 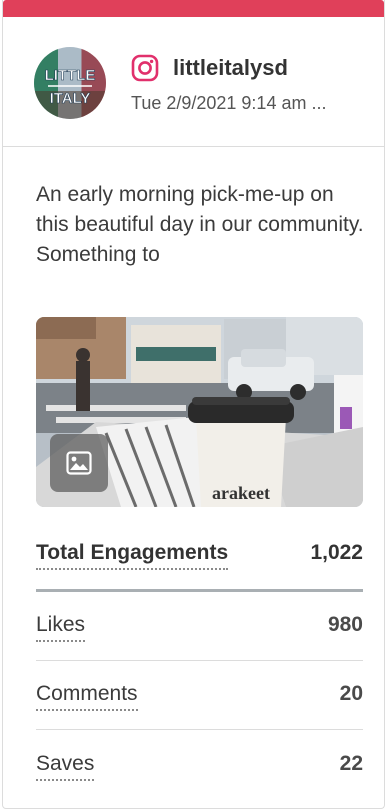 What do you see at coordinates (193, 8) in the screenshot?
I see `card-accent-bar` at bounding box center [193, 8].